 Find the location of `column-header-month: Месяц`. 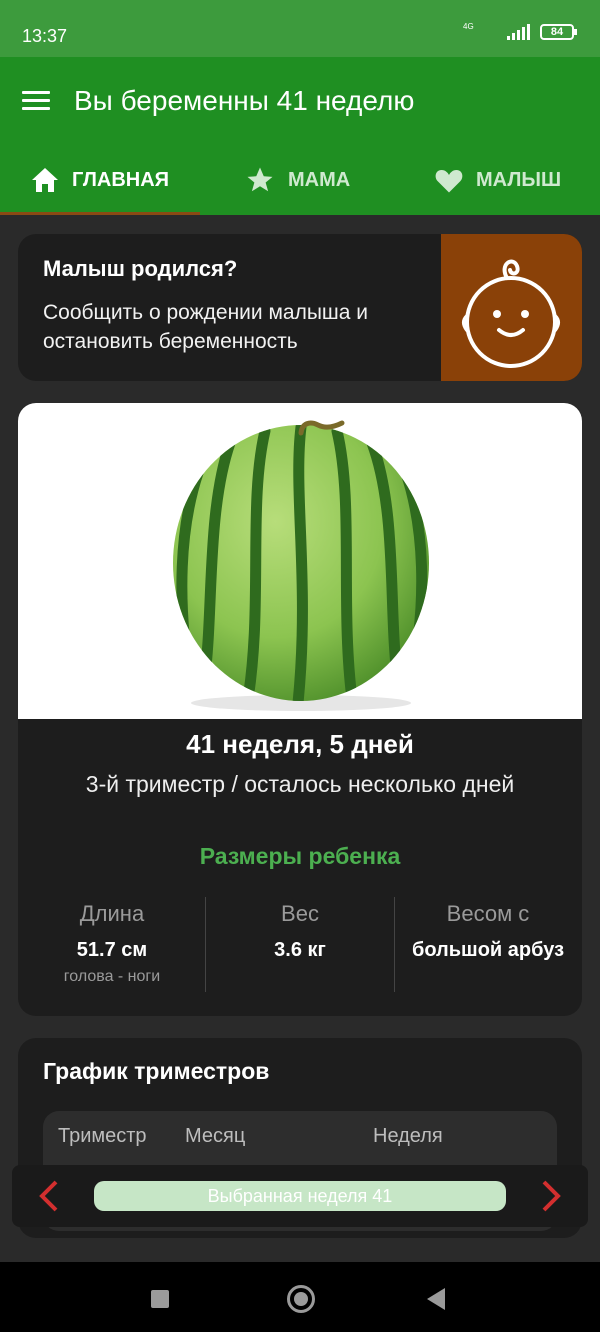

column-header-month: Месяц is located at coordinates (215, 1136).